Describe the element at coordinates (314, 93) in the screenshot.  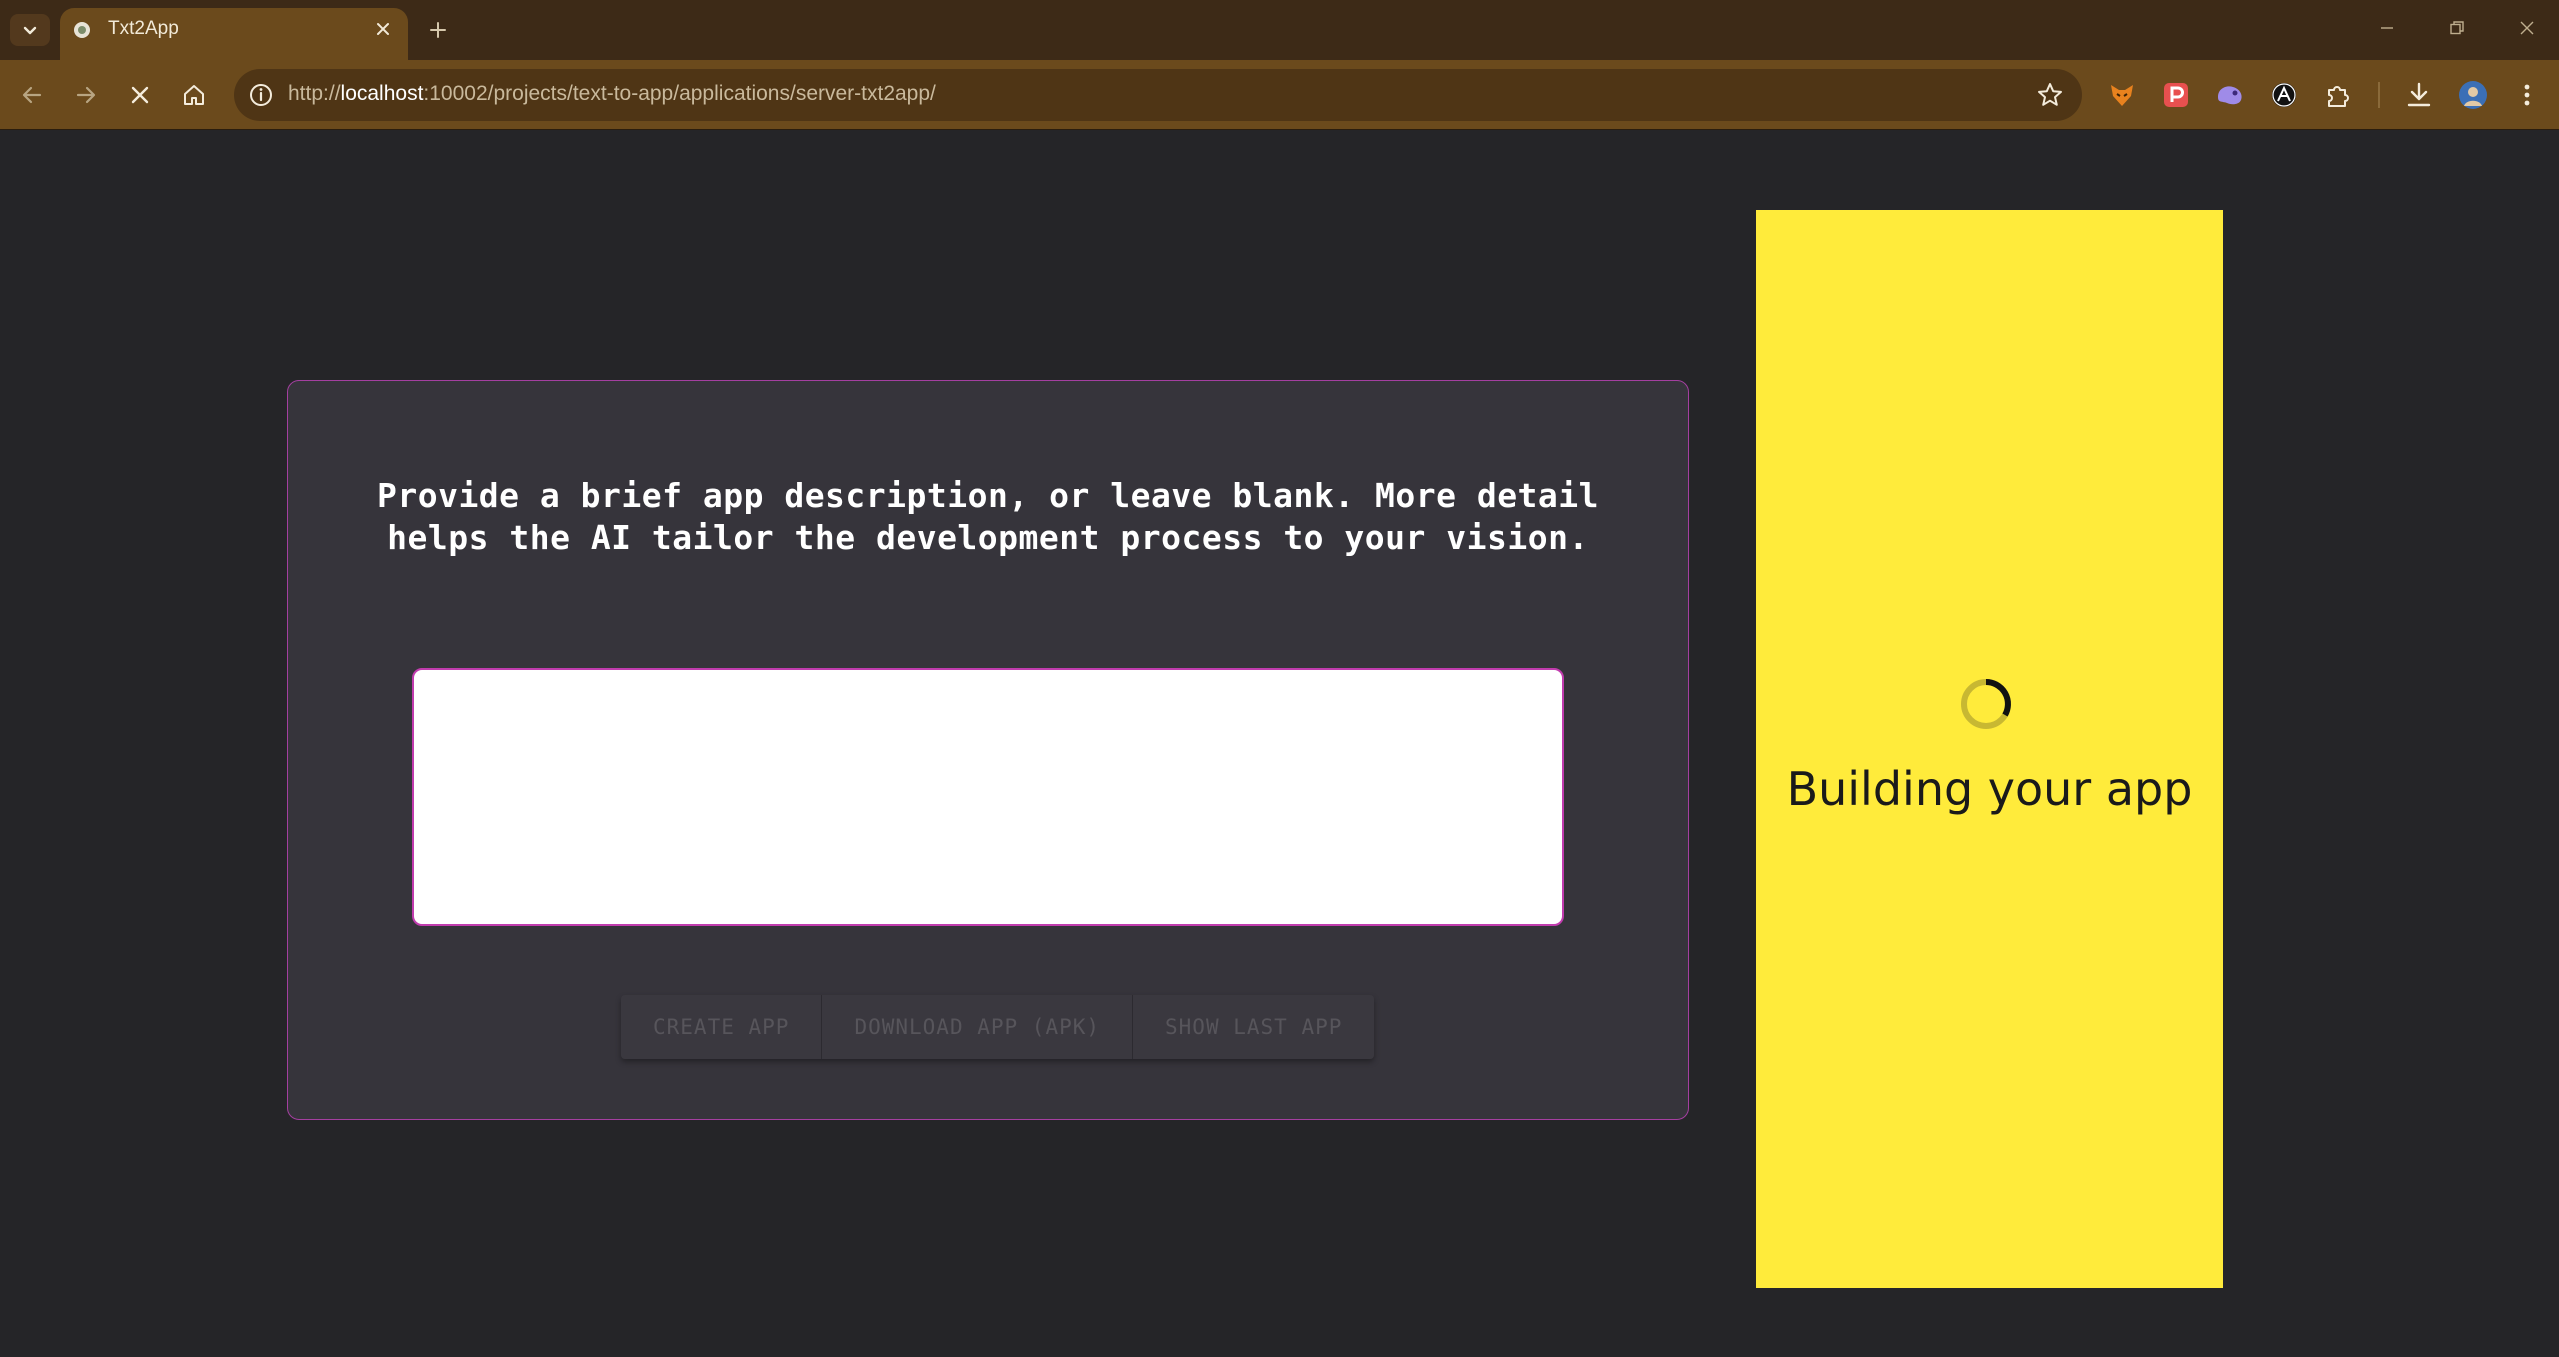
I see `url-scheme: http://` at that location.